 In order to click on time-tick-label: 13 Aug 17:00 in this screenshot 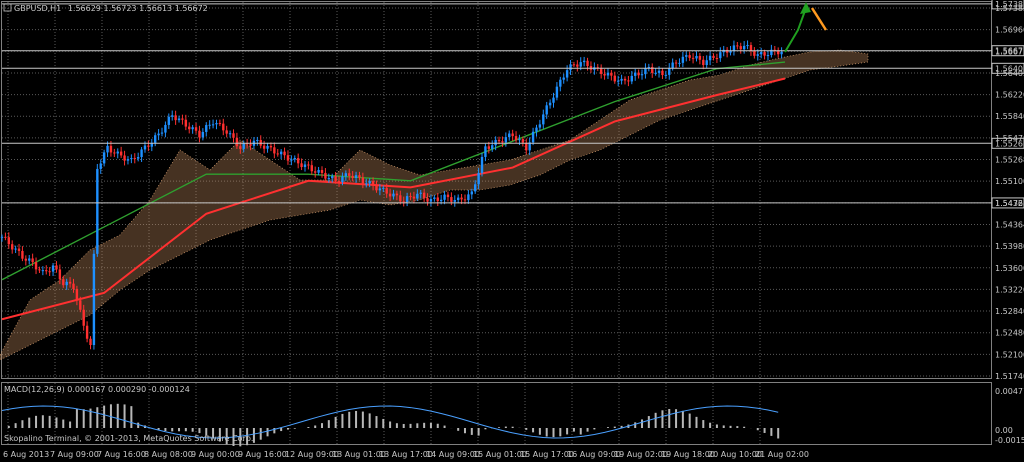, I will do `click(406, 454)`.